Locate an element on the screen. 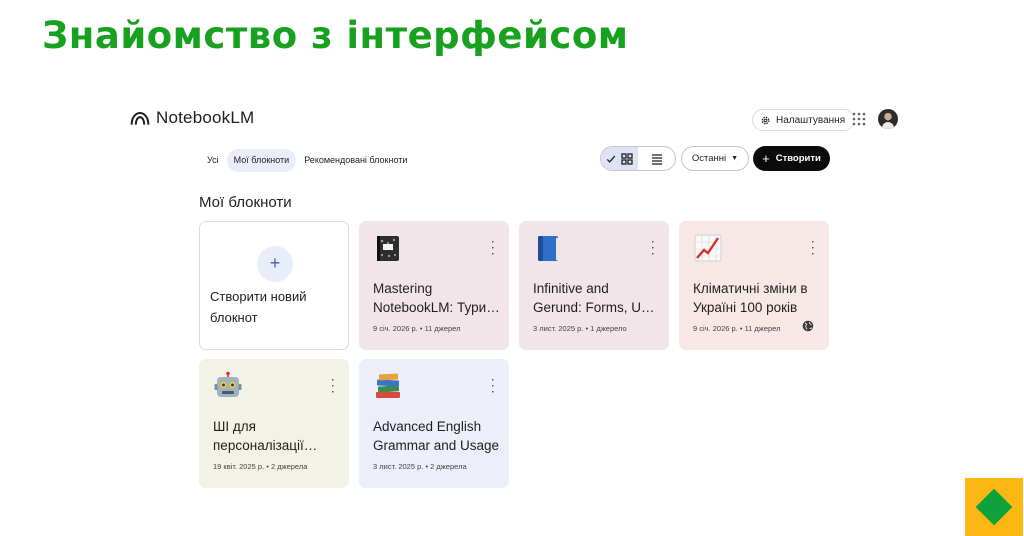  books-emoji-icon is located at coordinates (388, 386).